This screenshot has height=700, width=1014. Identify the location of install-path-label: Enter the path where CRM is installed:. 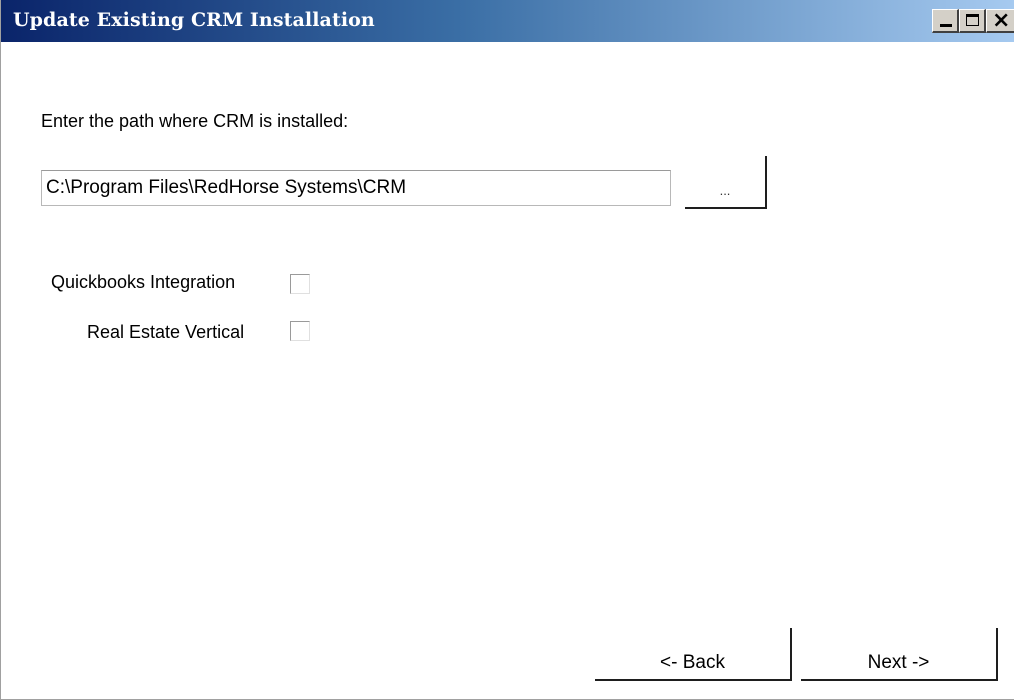
(195, 121).